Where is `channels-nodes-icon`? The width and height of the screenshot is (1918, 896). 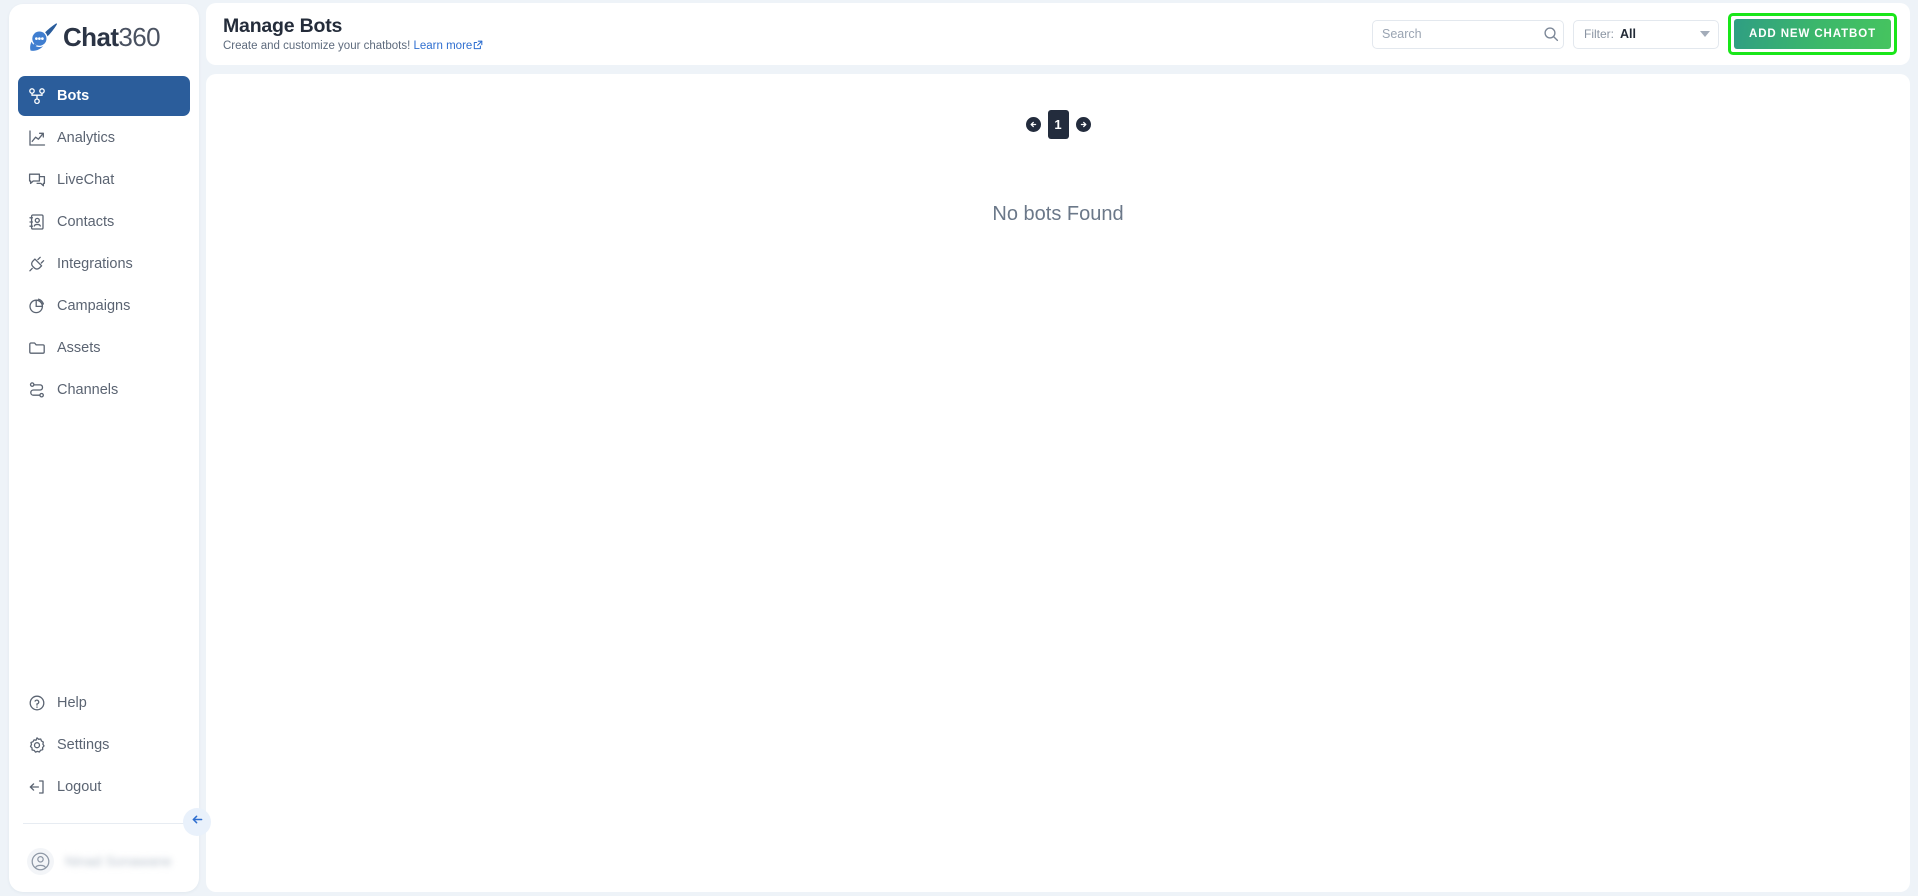
channels-nodes-icon is located at coordinates (36, 390).